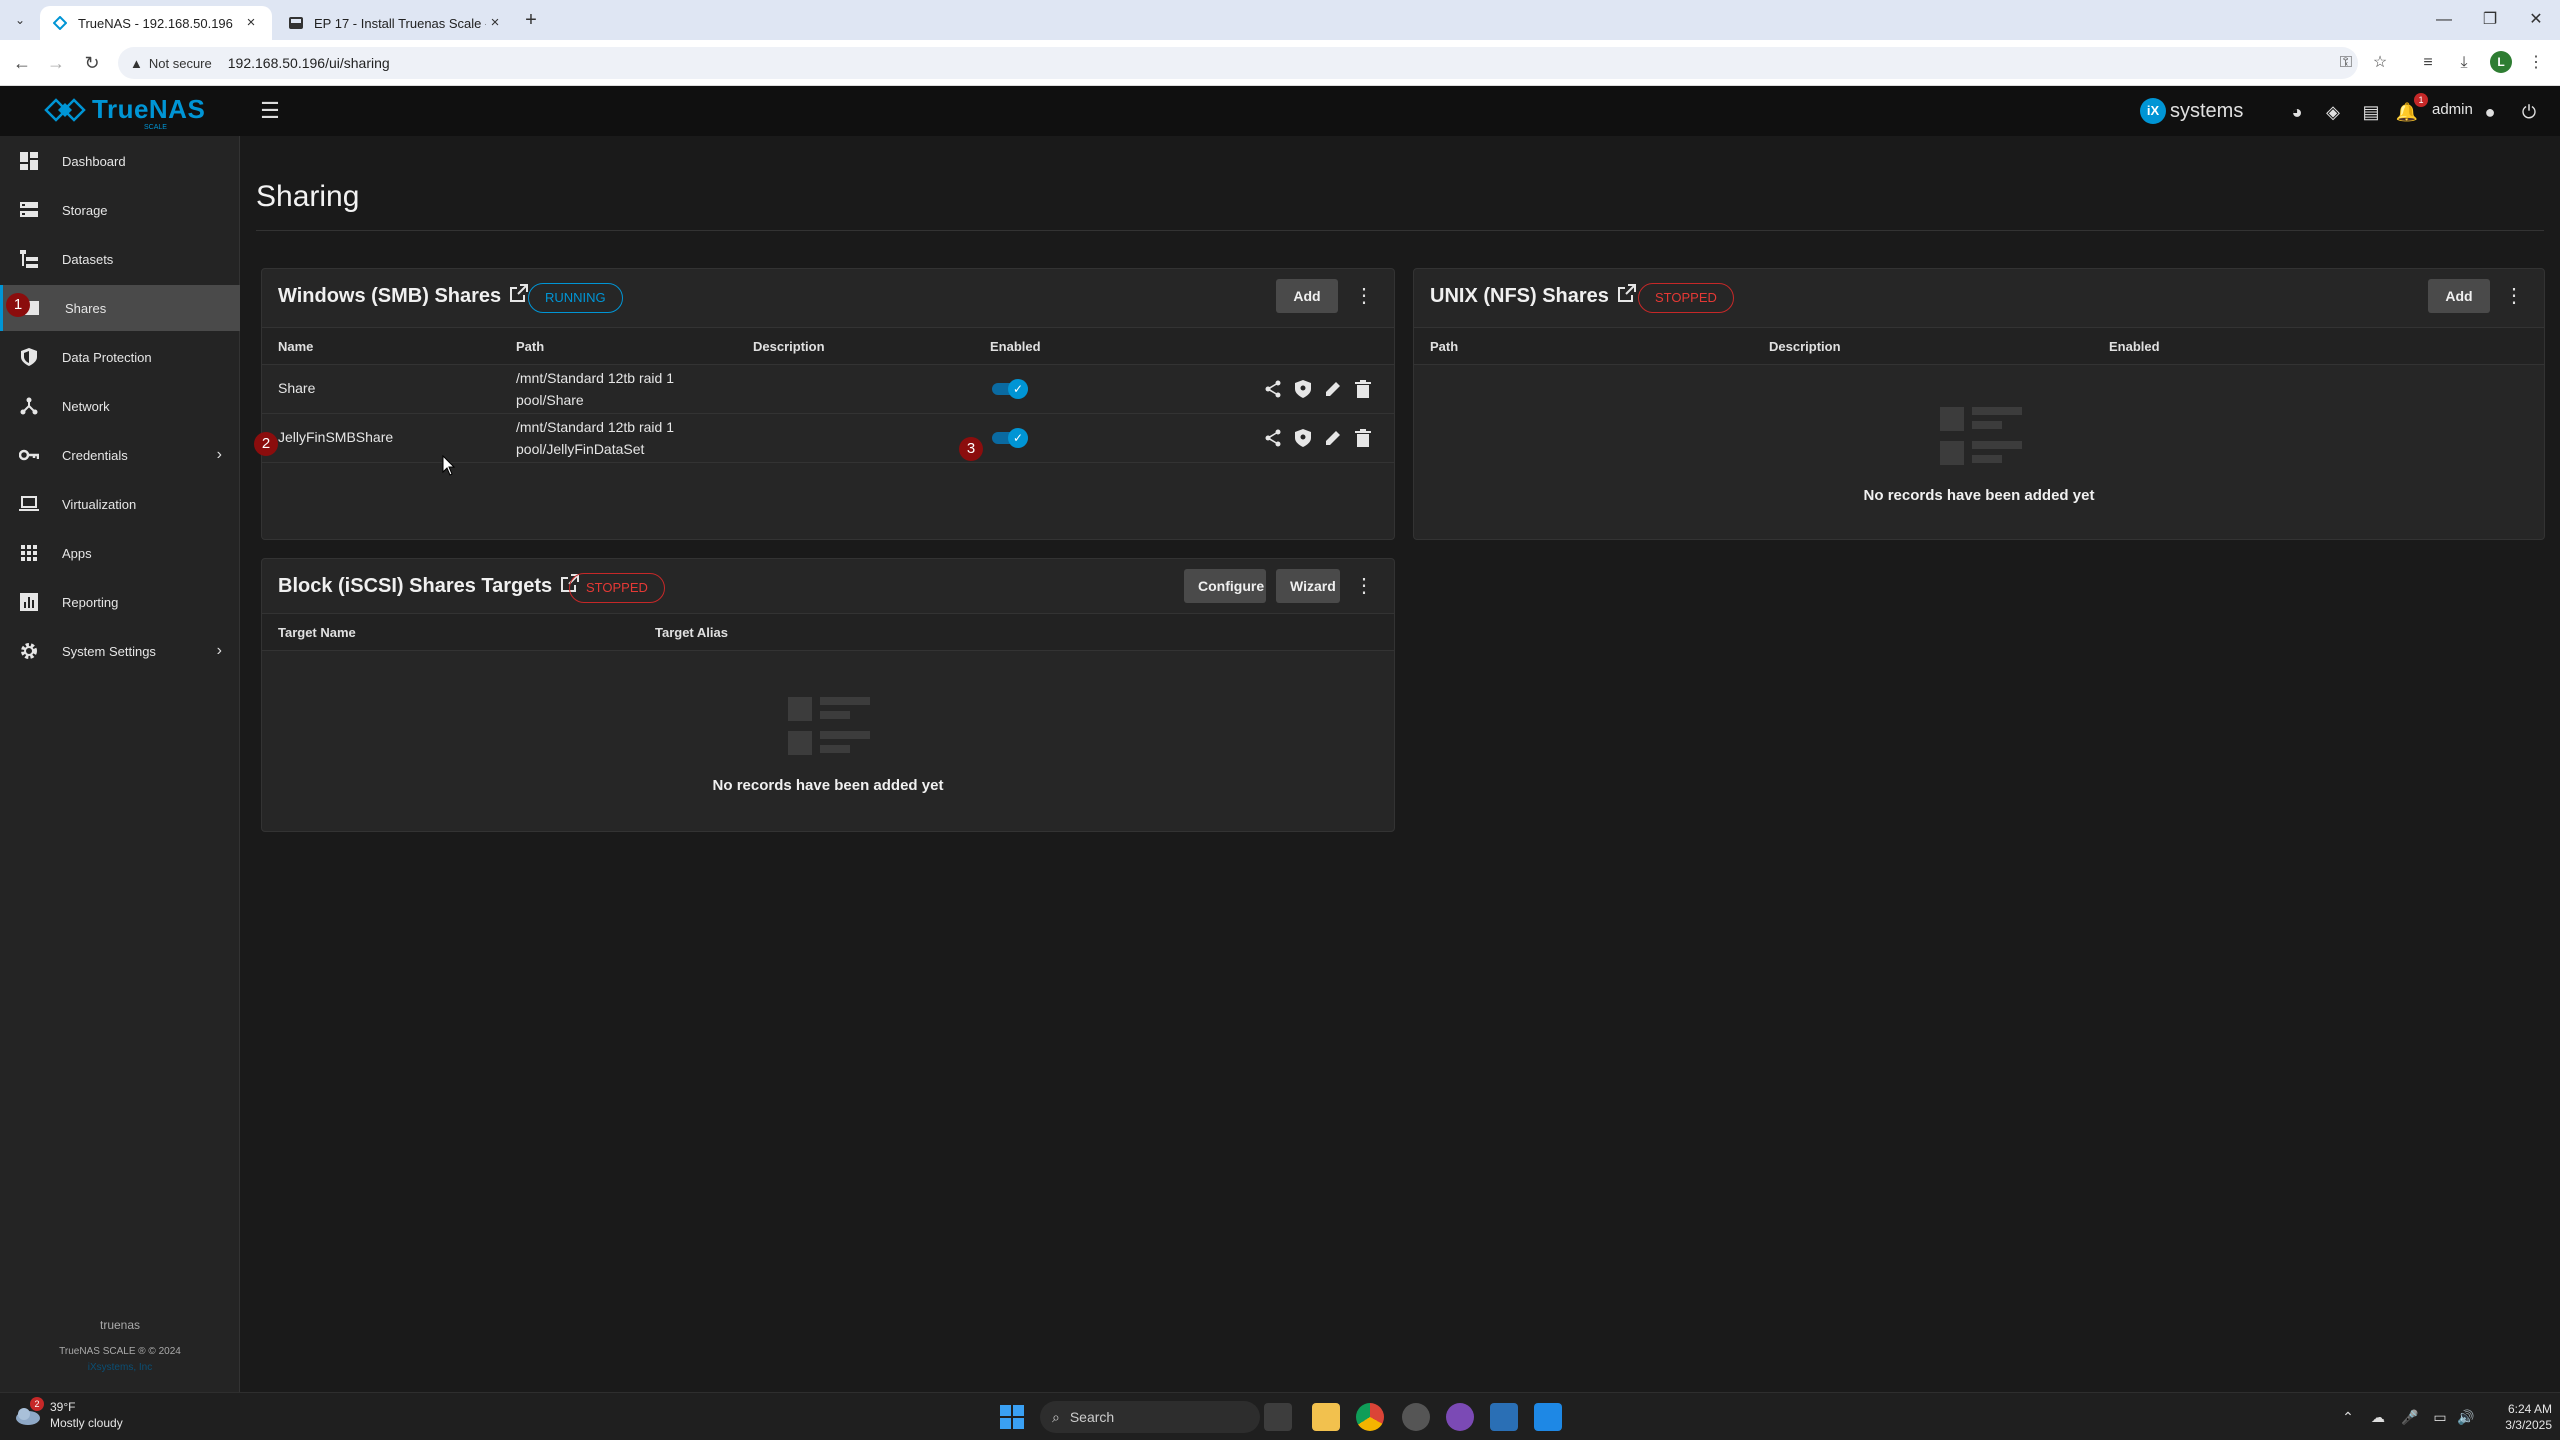  Describe the element at coordinates (531, 21) in the screenshot. I see `new-tab-icon: +` at that location.